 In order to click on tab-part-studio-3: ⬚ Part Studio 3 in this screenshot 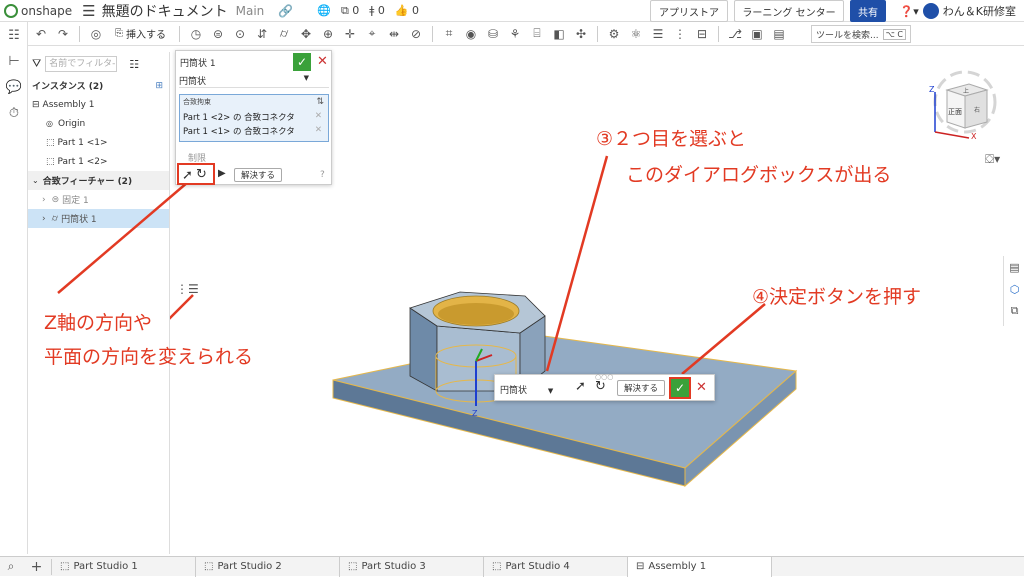, I will do `click(412, 566)`.